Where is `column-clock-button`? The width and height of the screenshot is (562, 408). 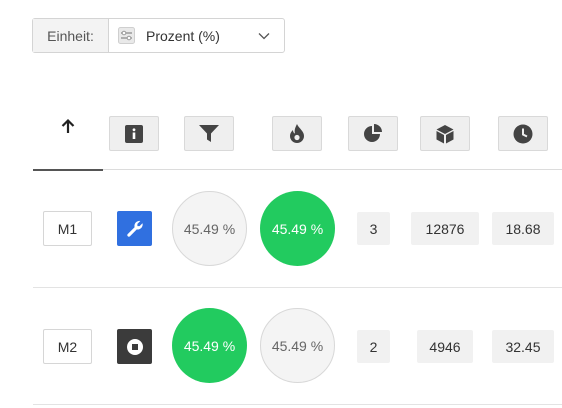
column-clock-button is located at coordinates (523, 133).